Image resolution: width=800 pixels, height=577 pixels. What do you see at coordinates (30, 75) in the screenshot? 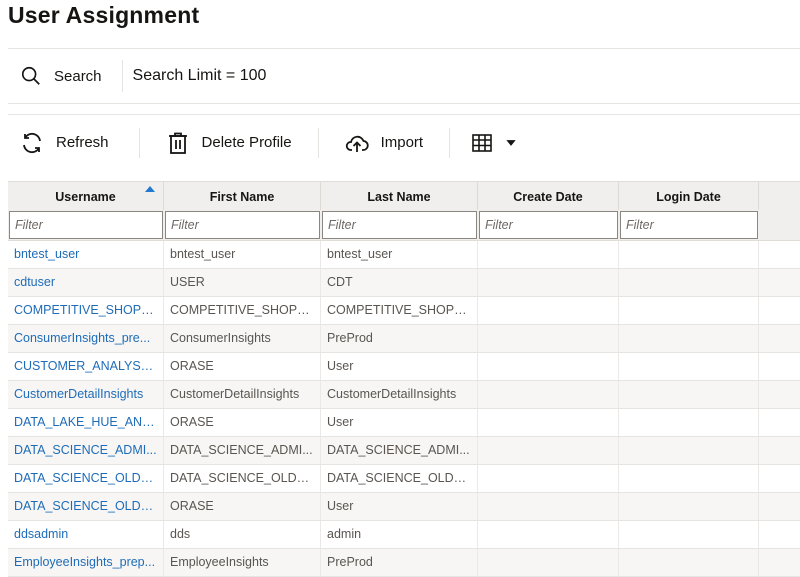
I see `search-icon` at bounding box center [30, 75].